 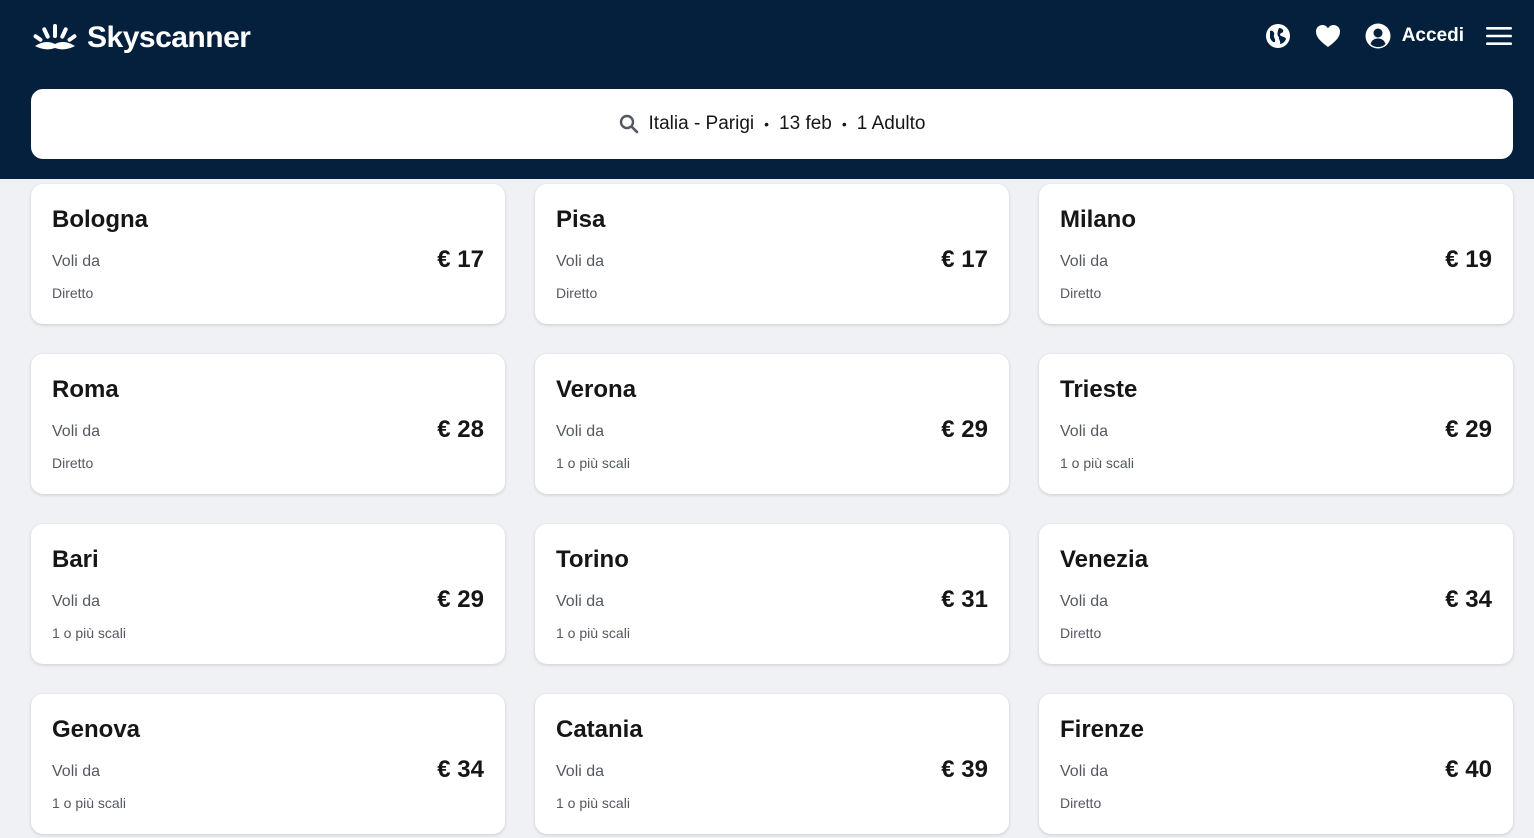 I want to click on heart-icon, so click(x=1328, y=36).